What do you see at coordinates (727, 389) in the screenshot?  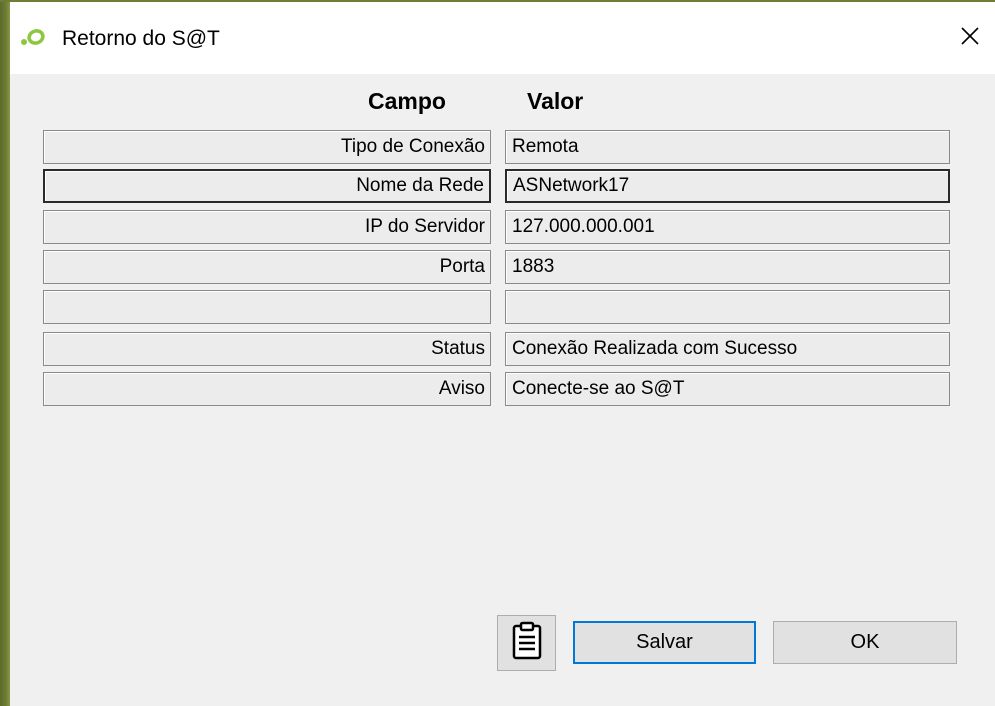 I see `value-cell-notice: Conecte-se ao S@T` at bounding box center [727, 389].